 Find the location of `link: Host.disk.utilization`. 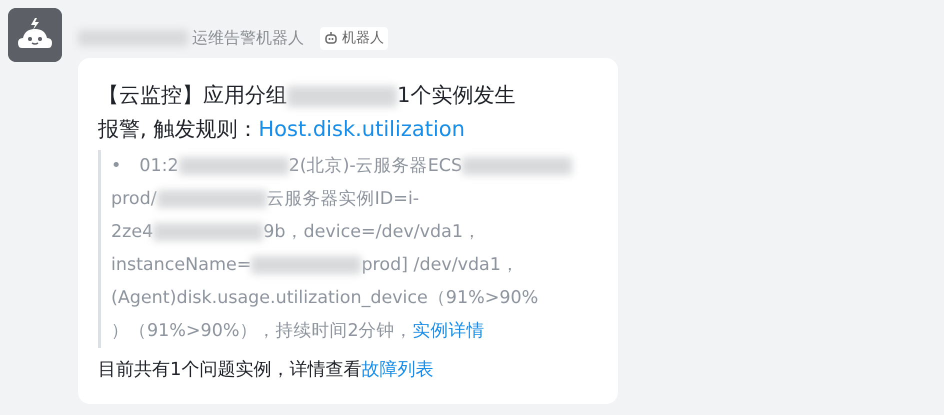

link: Host.disk.utilization is located at coordinates (361, 129).